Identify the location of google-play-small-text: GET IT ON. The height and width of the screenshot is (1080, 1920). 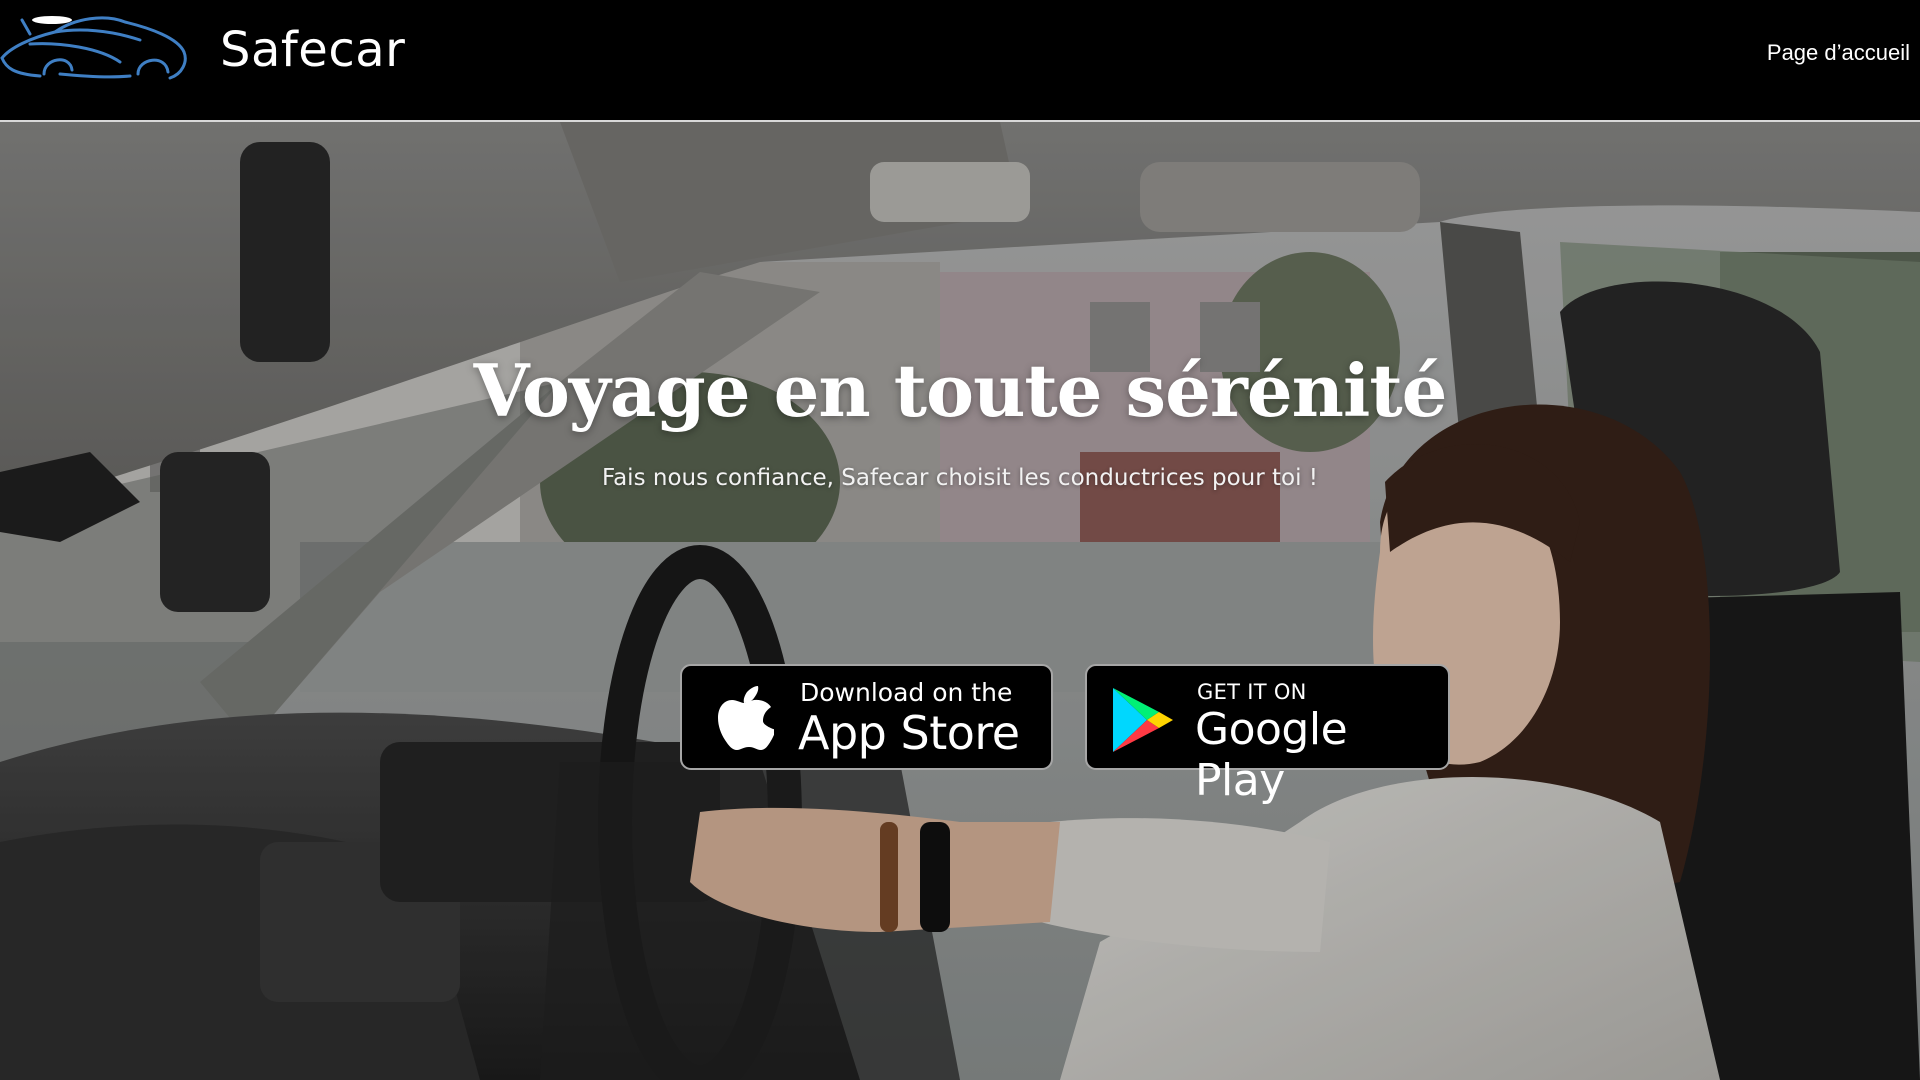
(1252, 692).